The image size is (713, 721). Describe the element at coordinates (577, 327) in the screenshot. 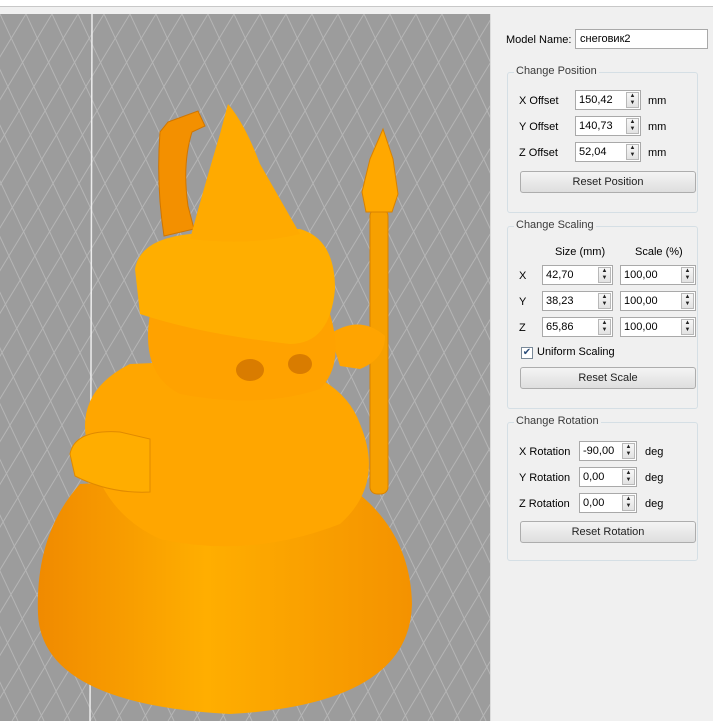

I see `size-z-stepper: 65,86 ▲ ▼` at that location.